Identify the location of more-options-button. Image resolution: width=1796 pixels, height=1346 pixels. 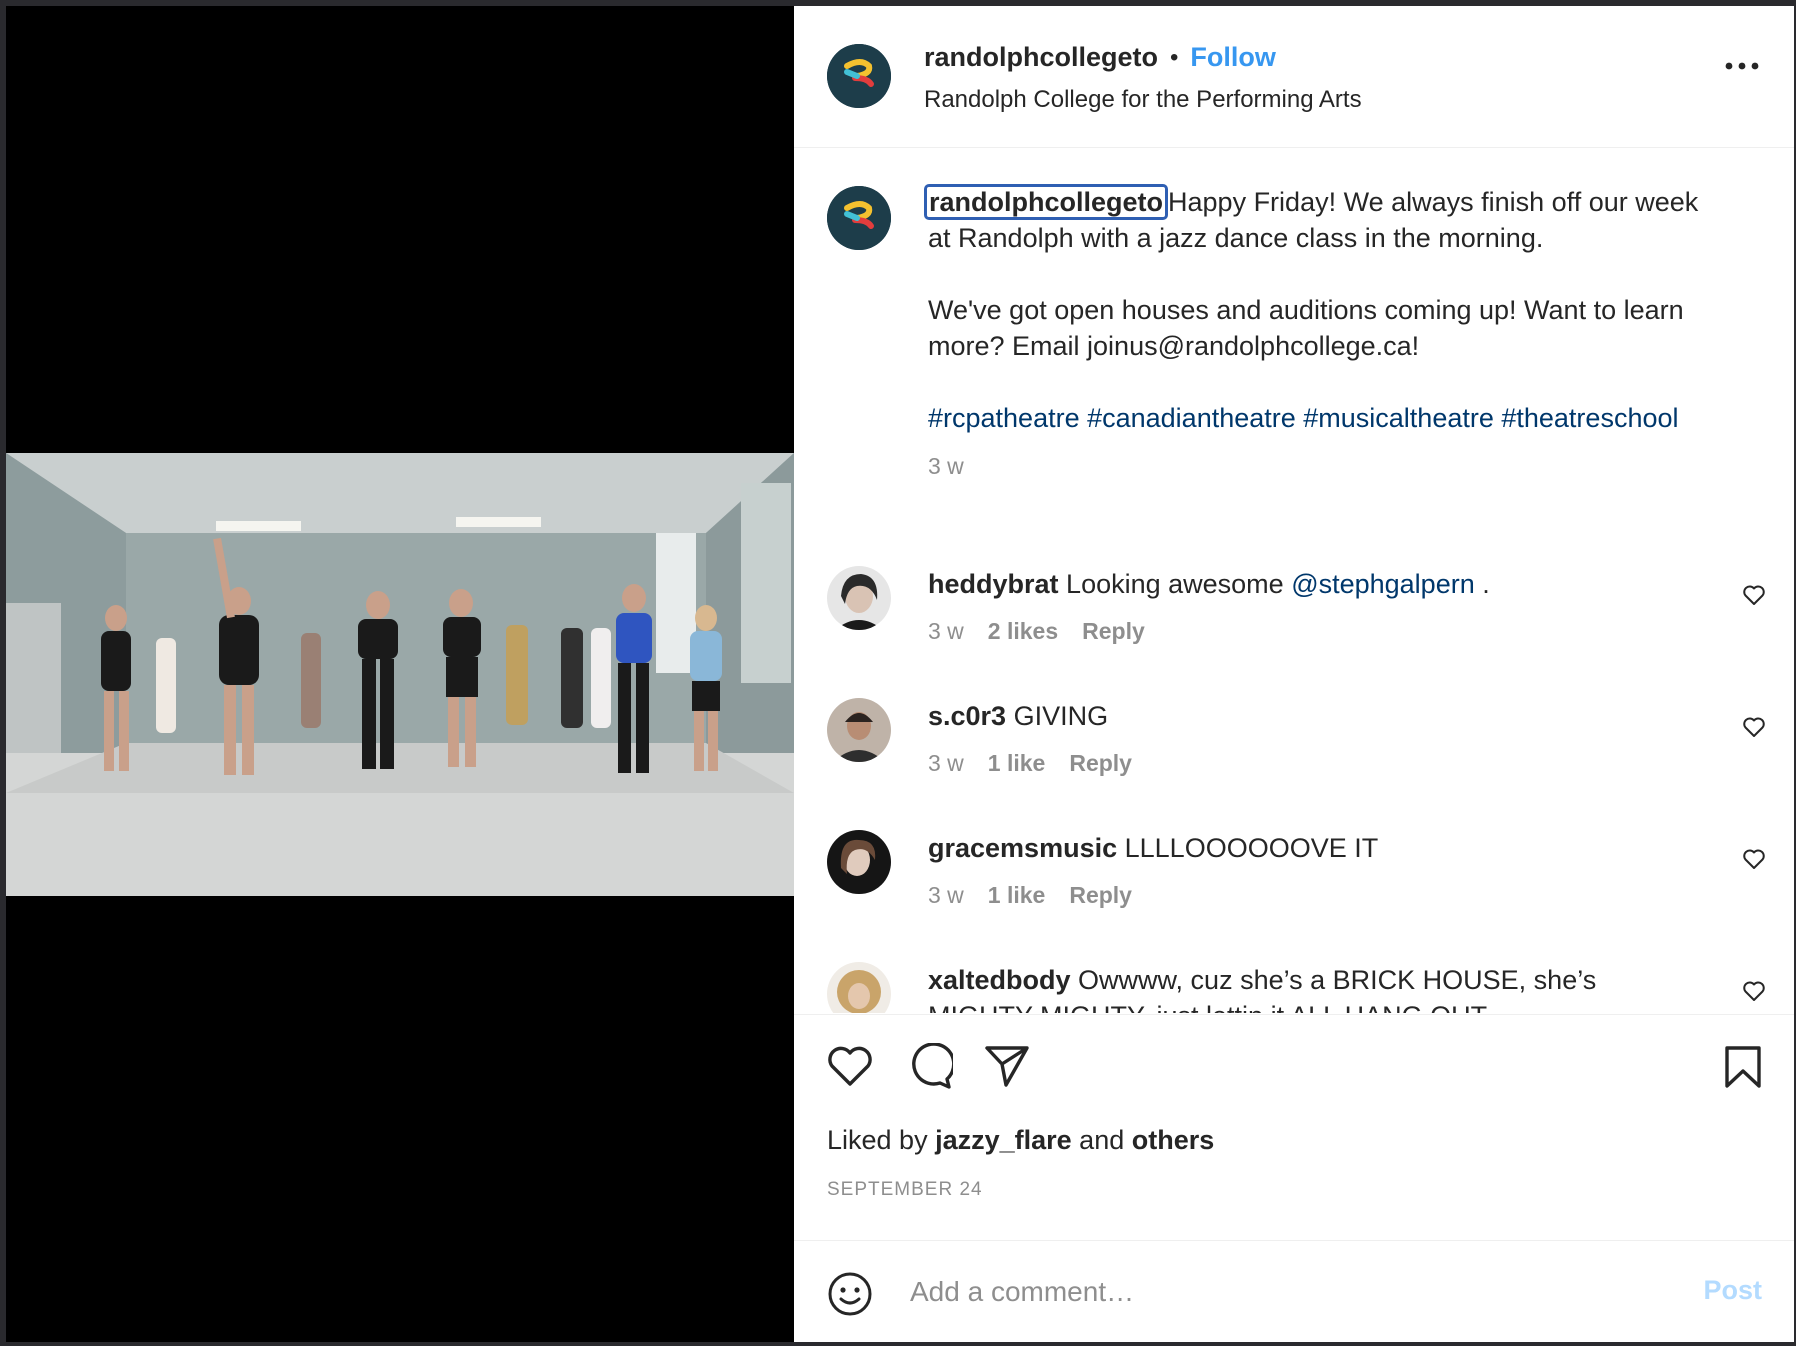
(1742, 66).